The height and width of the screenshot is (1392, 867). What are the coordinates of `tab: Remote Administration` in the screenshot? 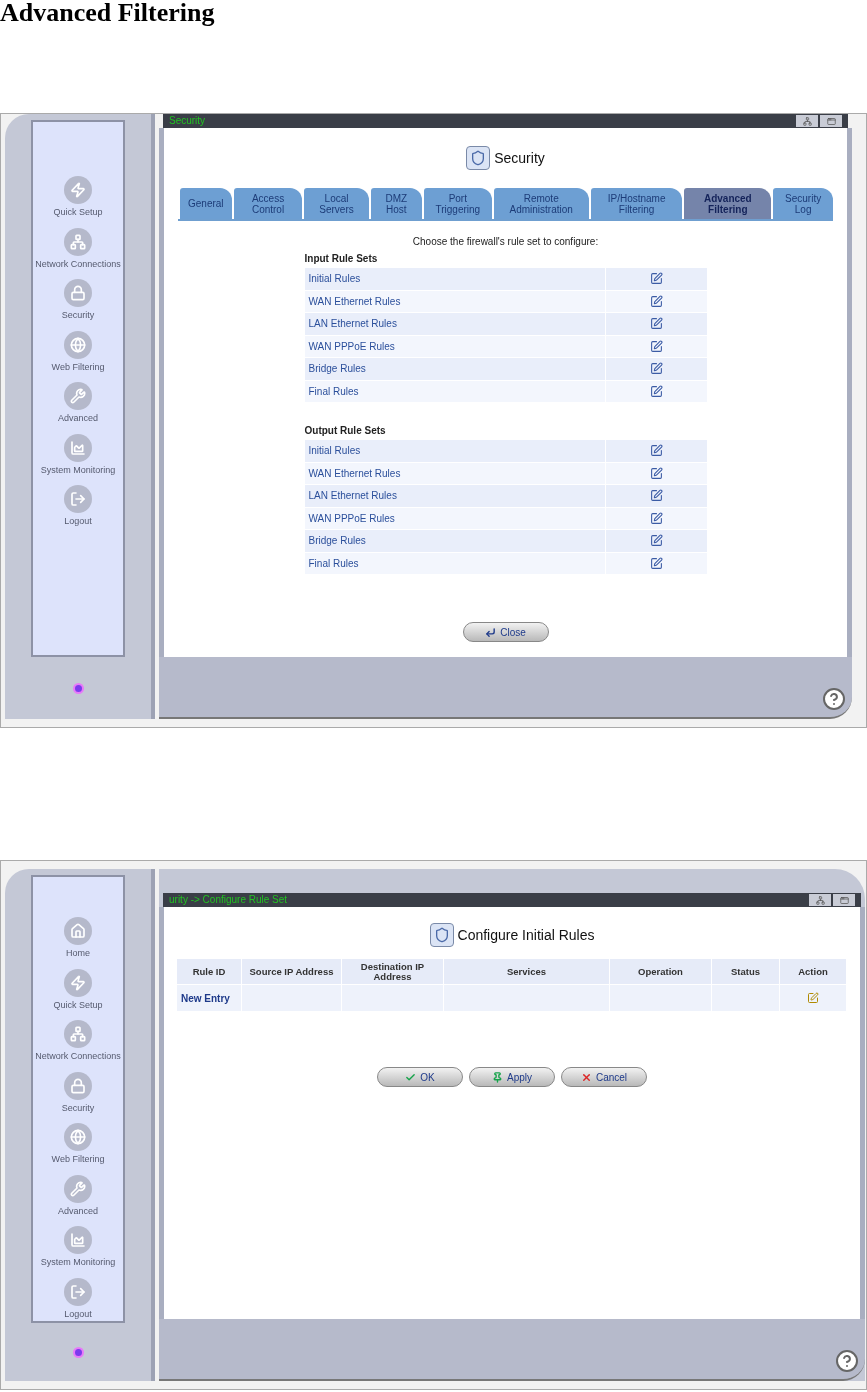 It's located at (541, 203).